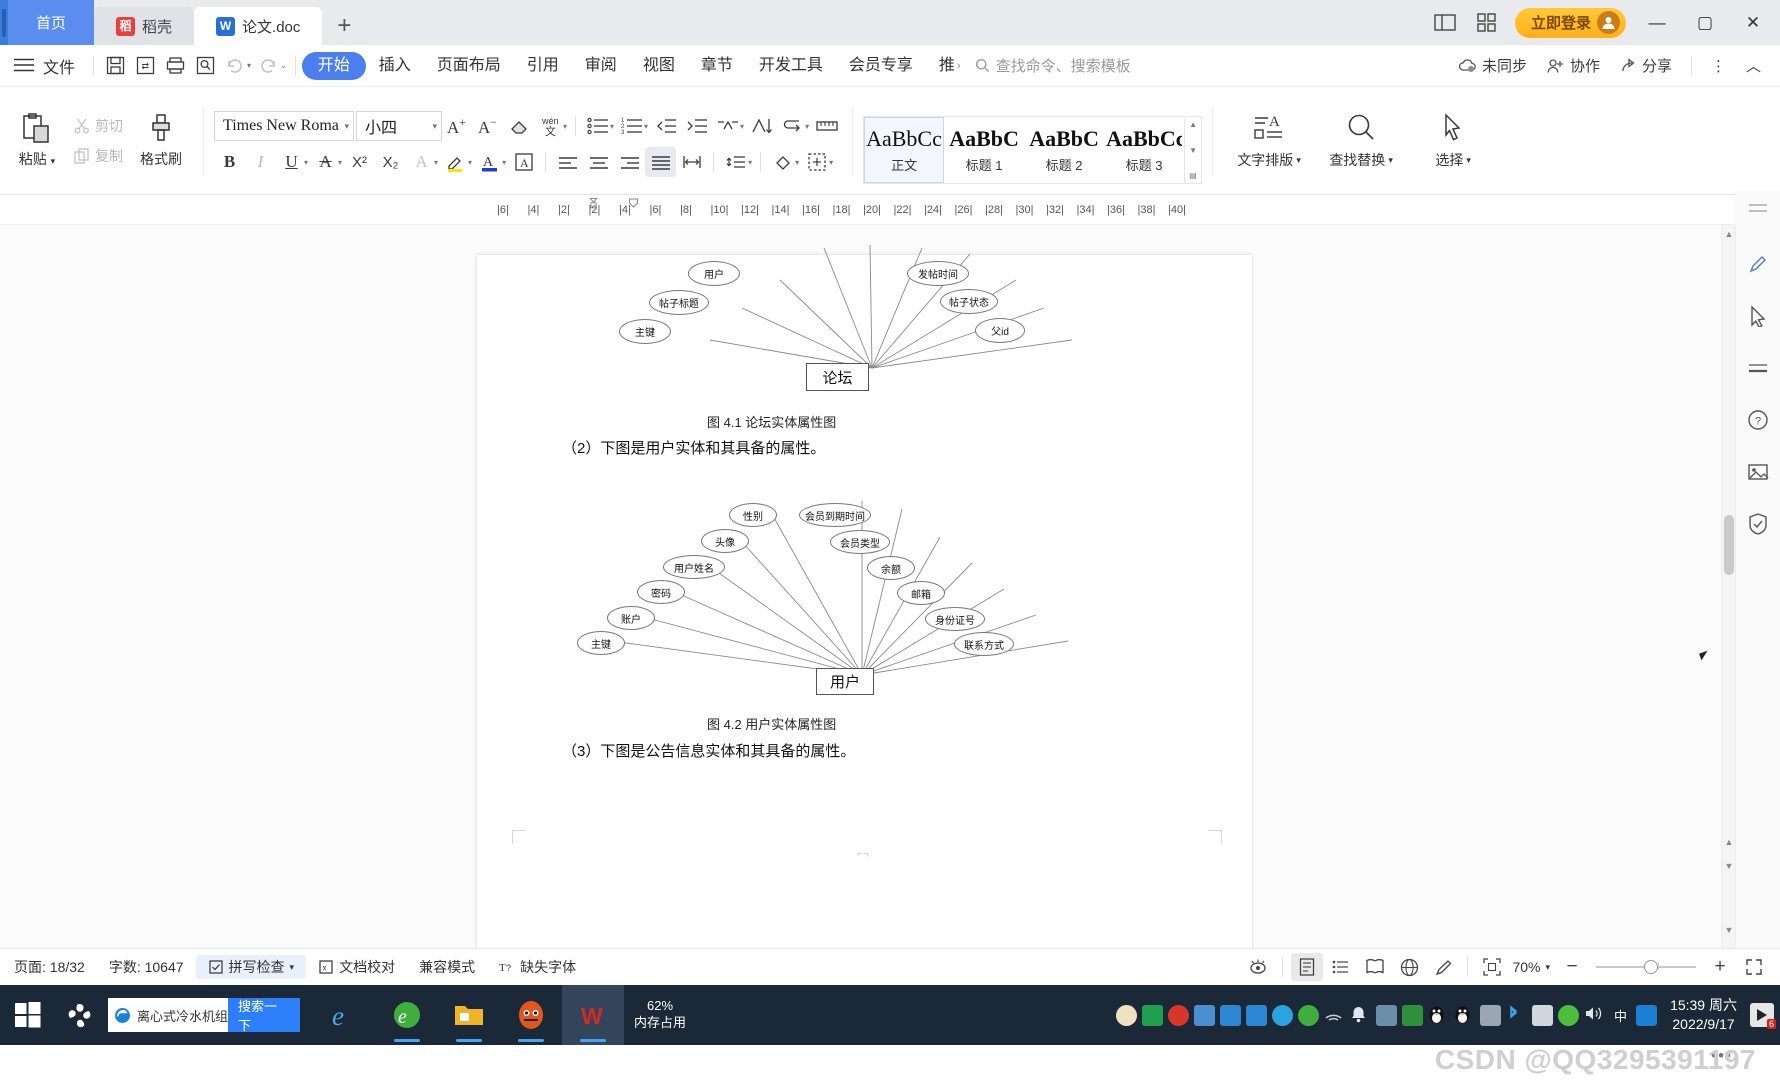 The width and height of the screenshot is (1780, 1080). Describe the element at coordinates (1453, 141) in the screenshot. I see `select-button: 选择 ▾` at that location.